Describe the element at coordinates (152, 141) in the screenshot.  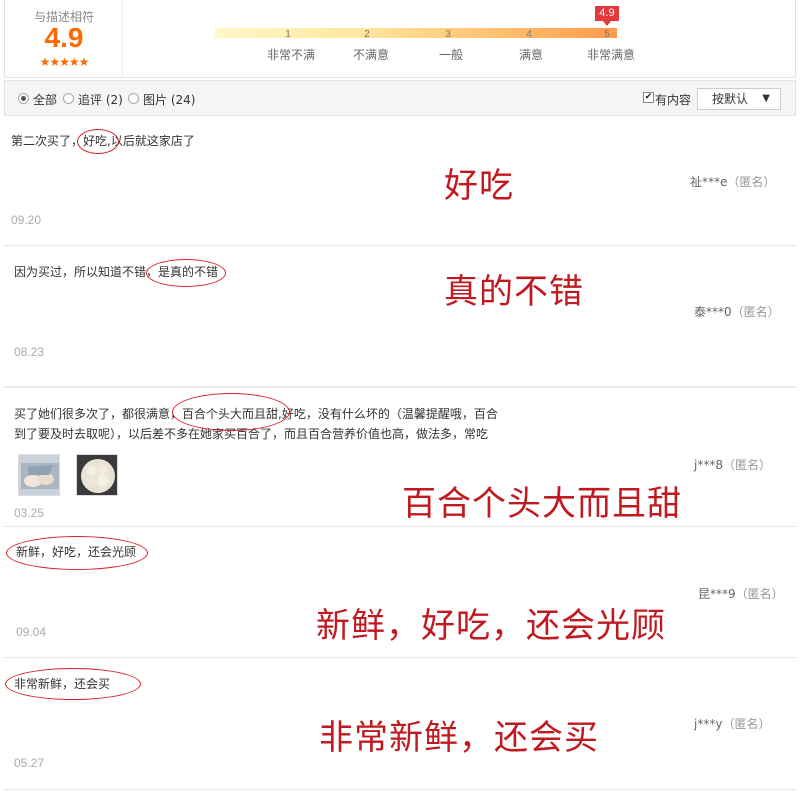
I see `review-text-part: 以后就这家店了` at that location.